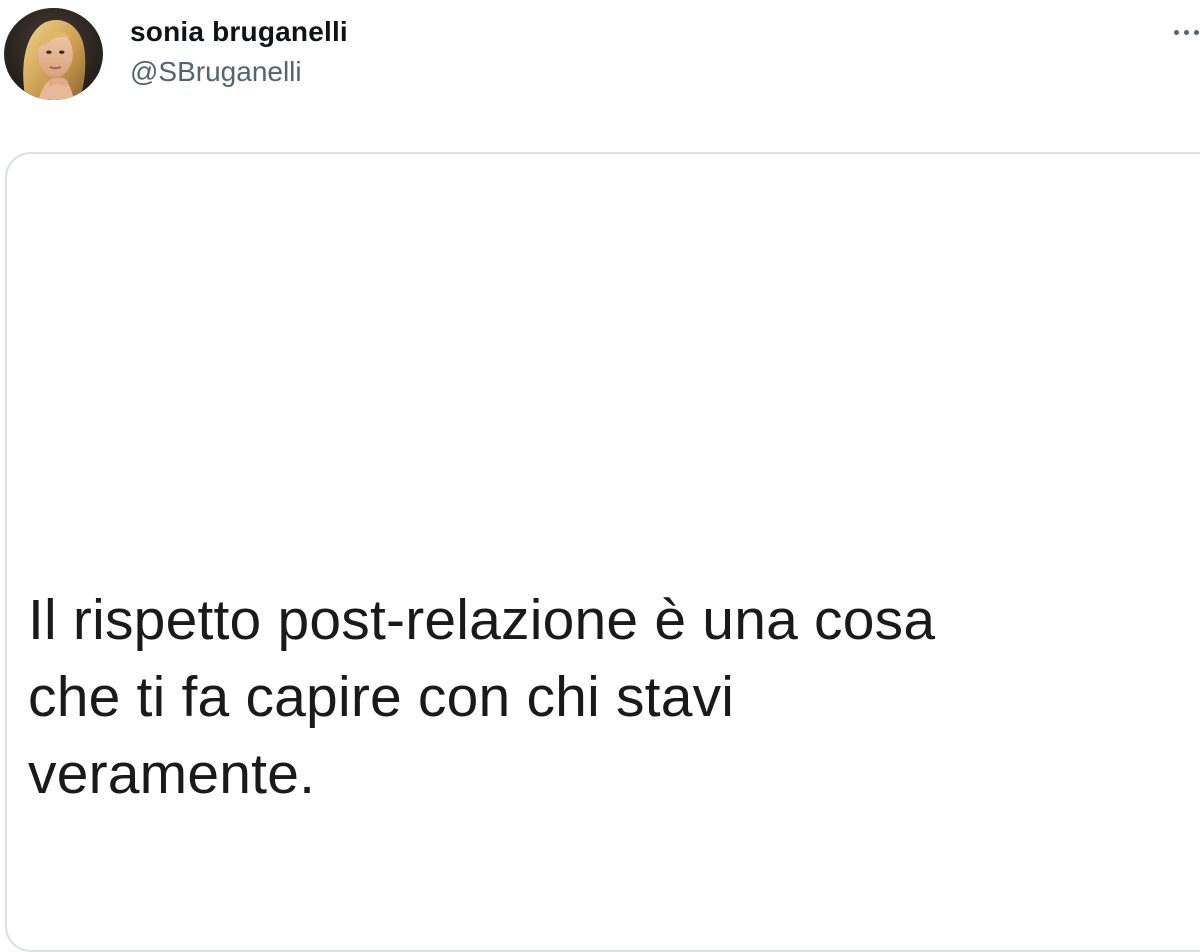  Describe the element at coordinates (172, 774) in the screenshot. I see `quote-line: veramente.` at that location.